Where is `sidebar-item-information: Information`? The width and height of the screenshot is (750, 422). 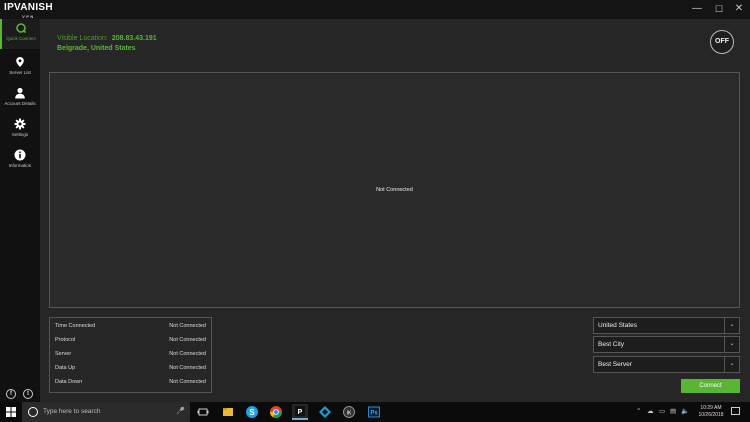 sidebar-item-information: Information is located at coordinates (20, 161).